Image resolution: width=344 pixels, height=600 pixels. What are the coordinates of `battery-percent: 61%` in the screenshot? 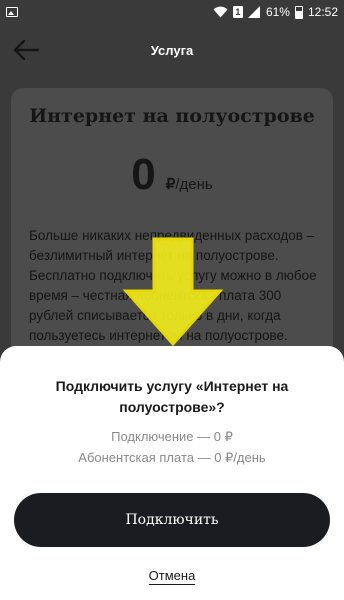 It's located at (277, 12).